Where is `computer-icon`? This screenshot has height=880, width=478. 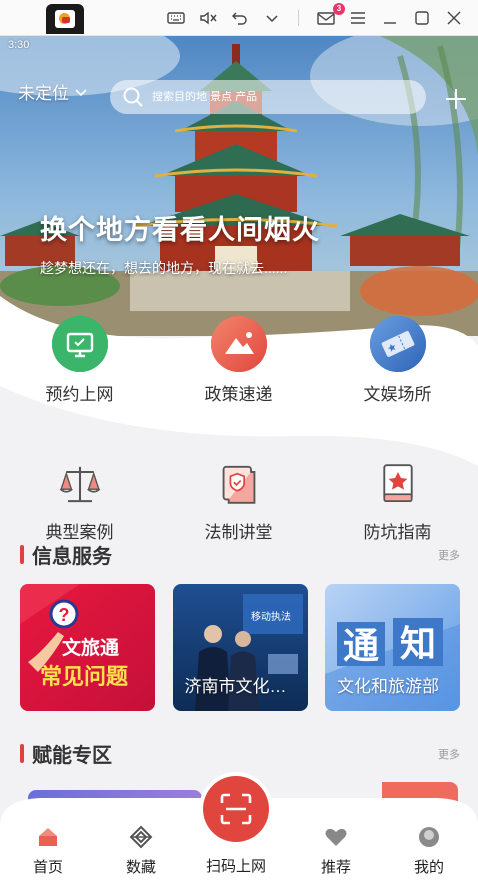 computer-icon is located at coordinates (79, 344).